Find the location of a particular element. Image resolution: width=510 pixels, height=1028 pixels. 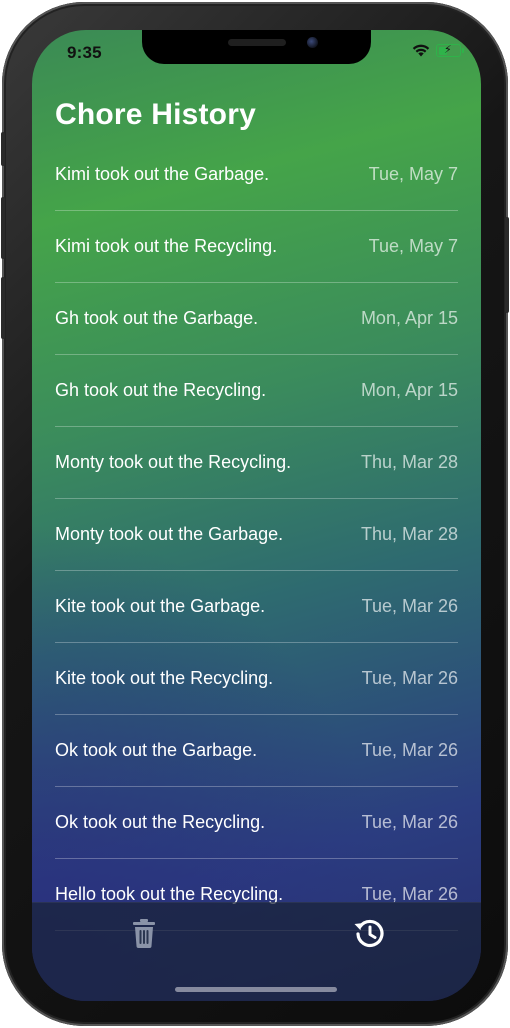

tab-bar is located at coordinates (256, 951).